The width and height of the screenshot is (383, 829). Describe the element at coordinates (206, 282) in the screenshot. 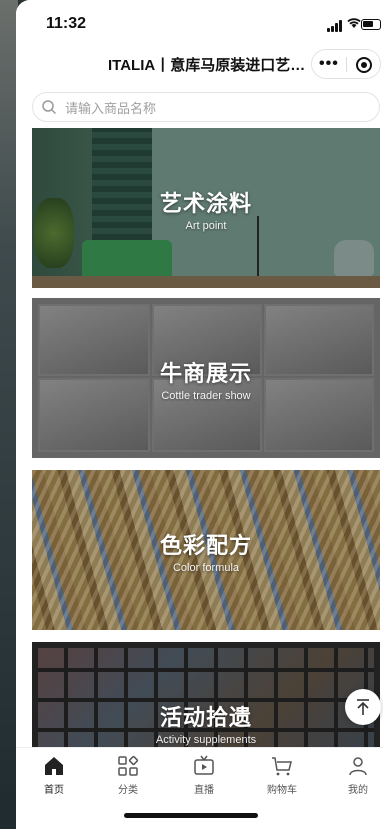

I see `art-floor-image` at that location.